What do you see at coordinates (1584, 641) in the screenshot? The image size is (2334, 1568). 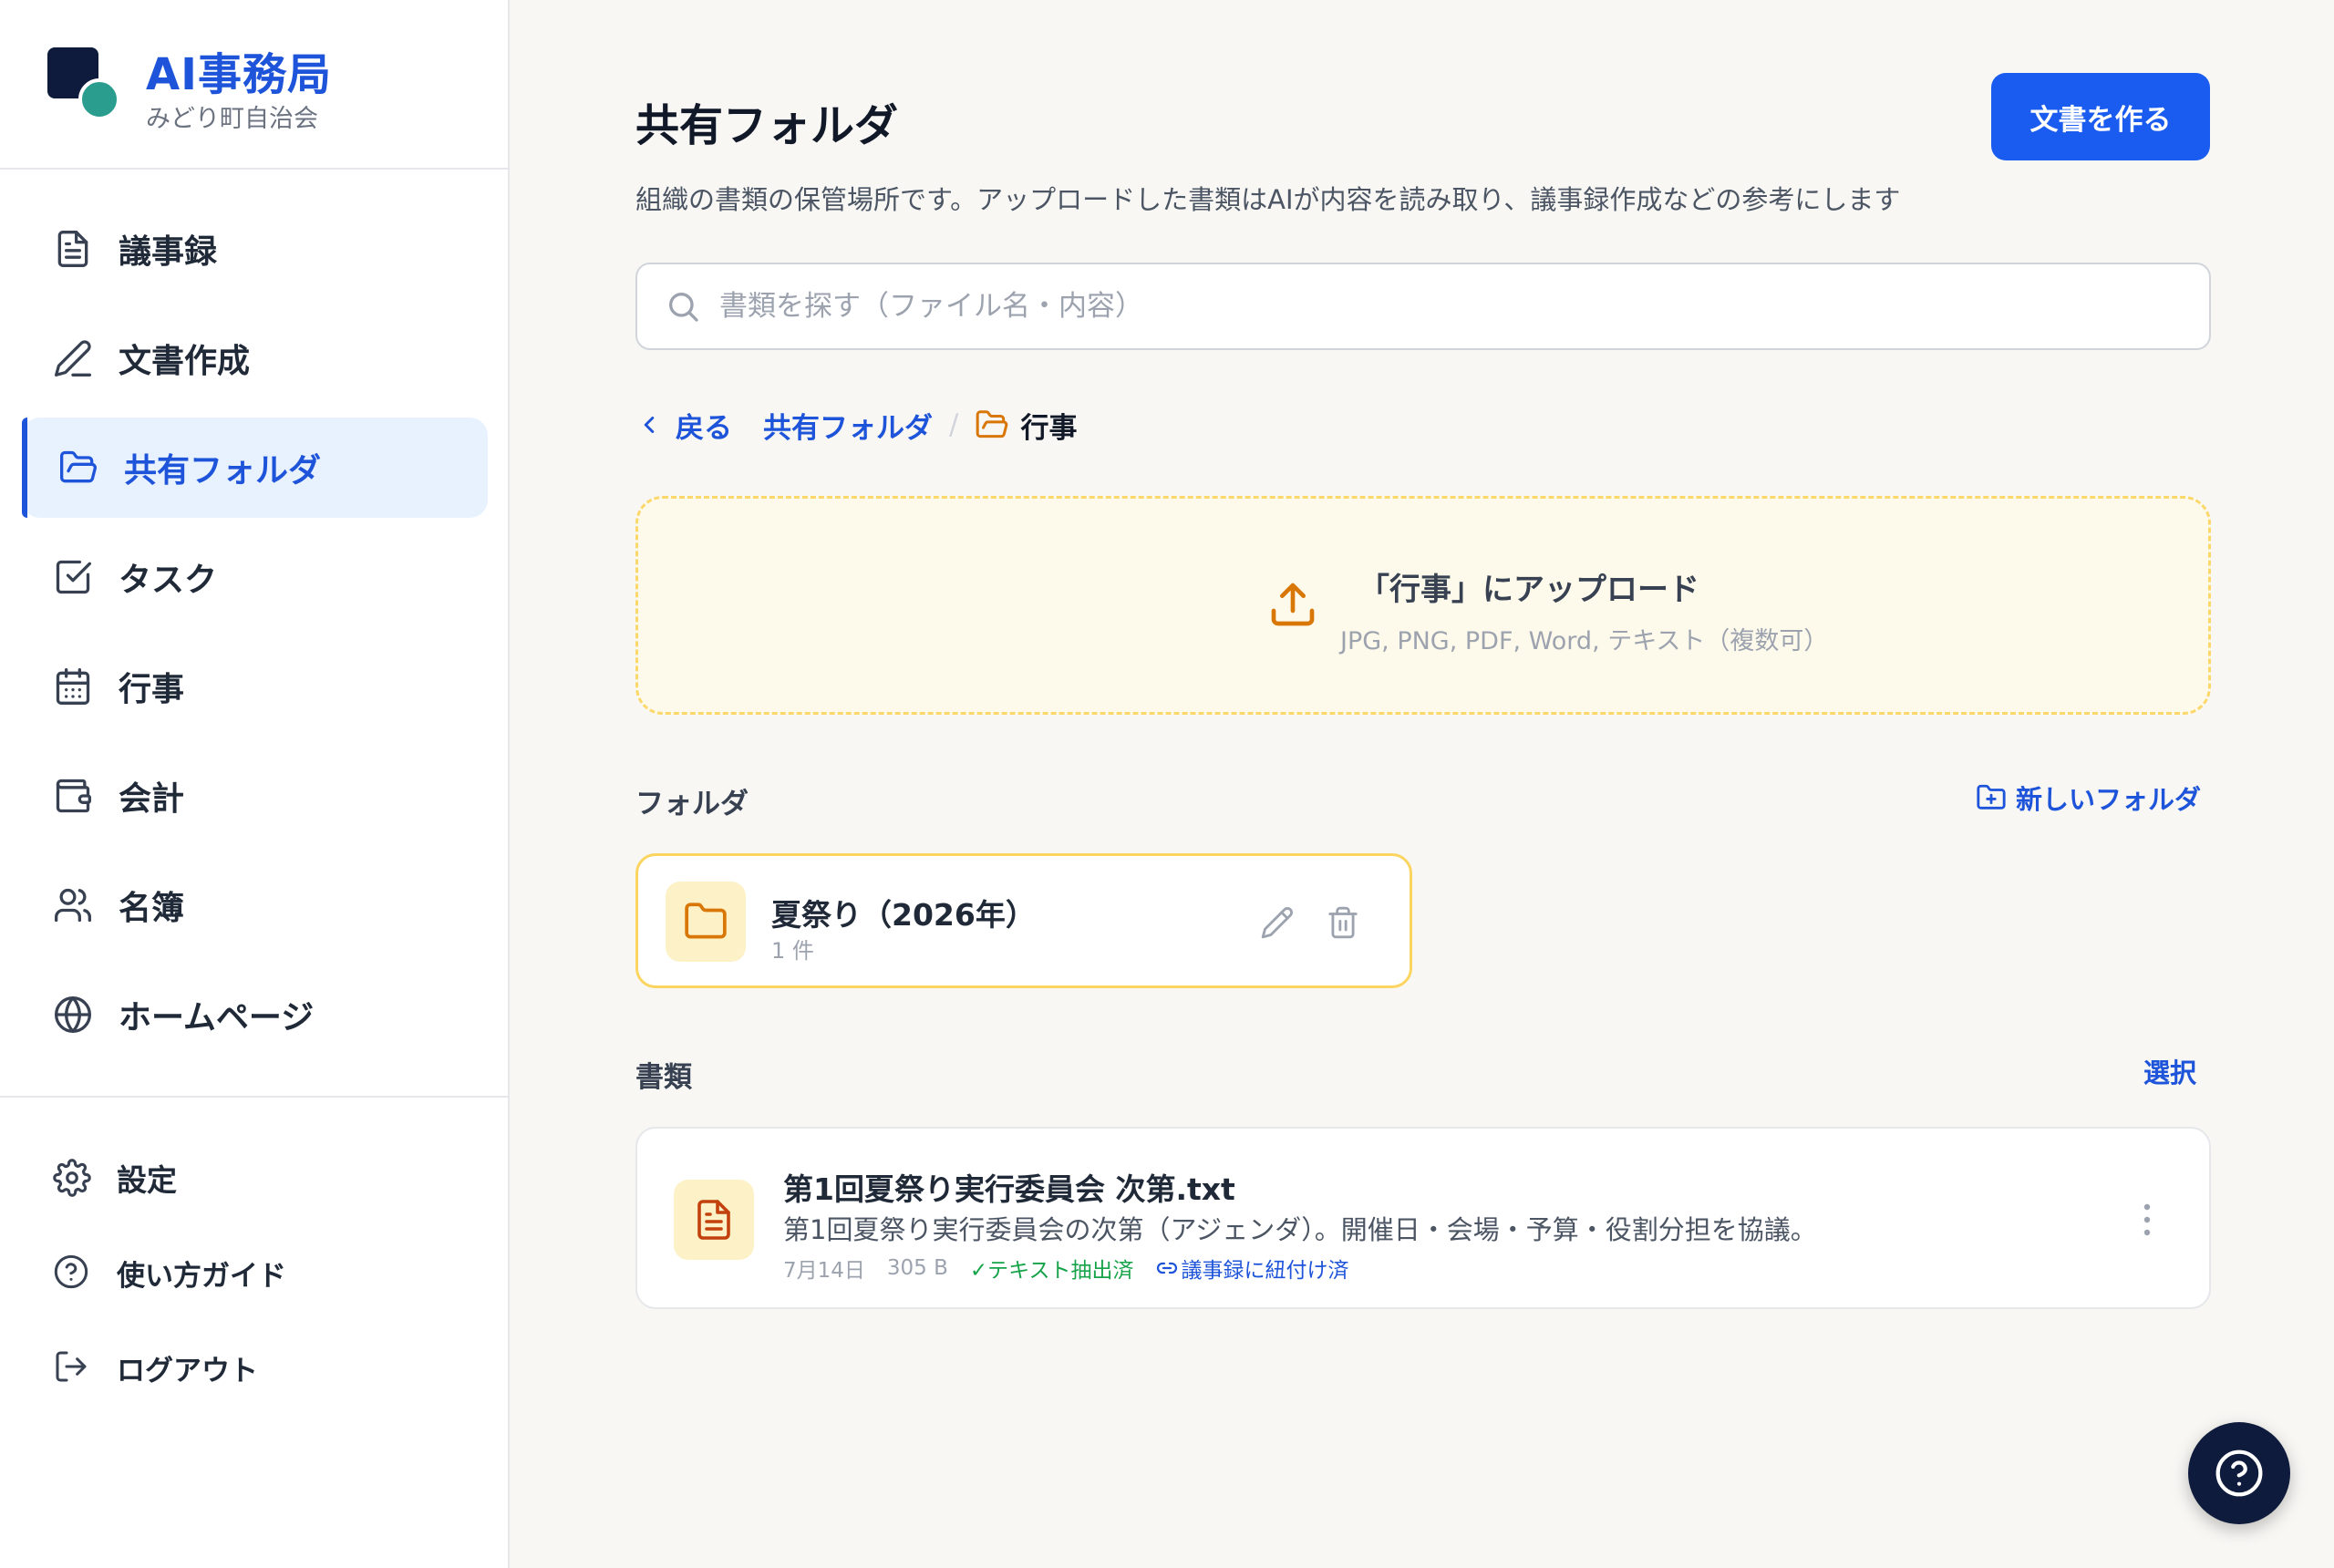 I see `upload-hint: JPG, PNG, PDF, Word, テキスト（複数可）` at bounding box center [1584, 641].